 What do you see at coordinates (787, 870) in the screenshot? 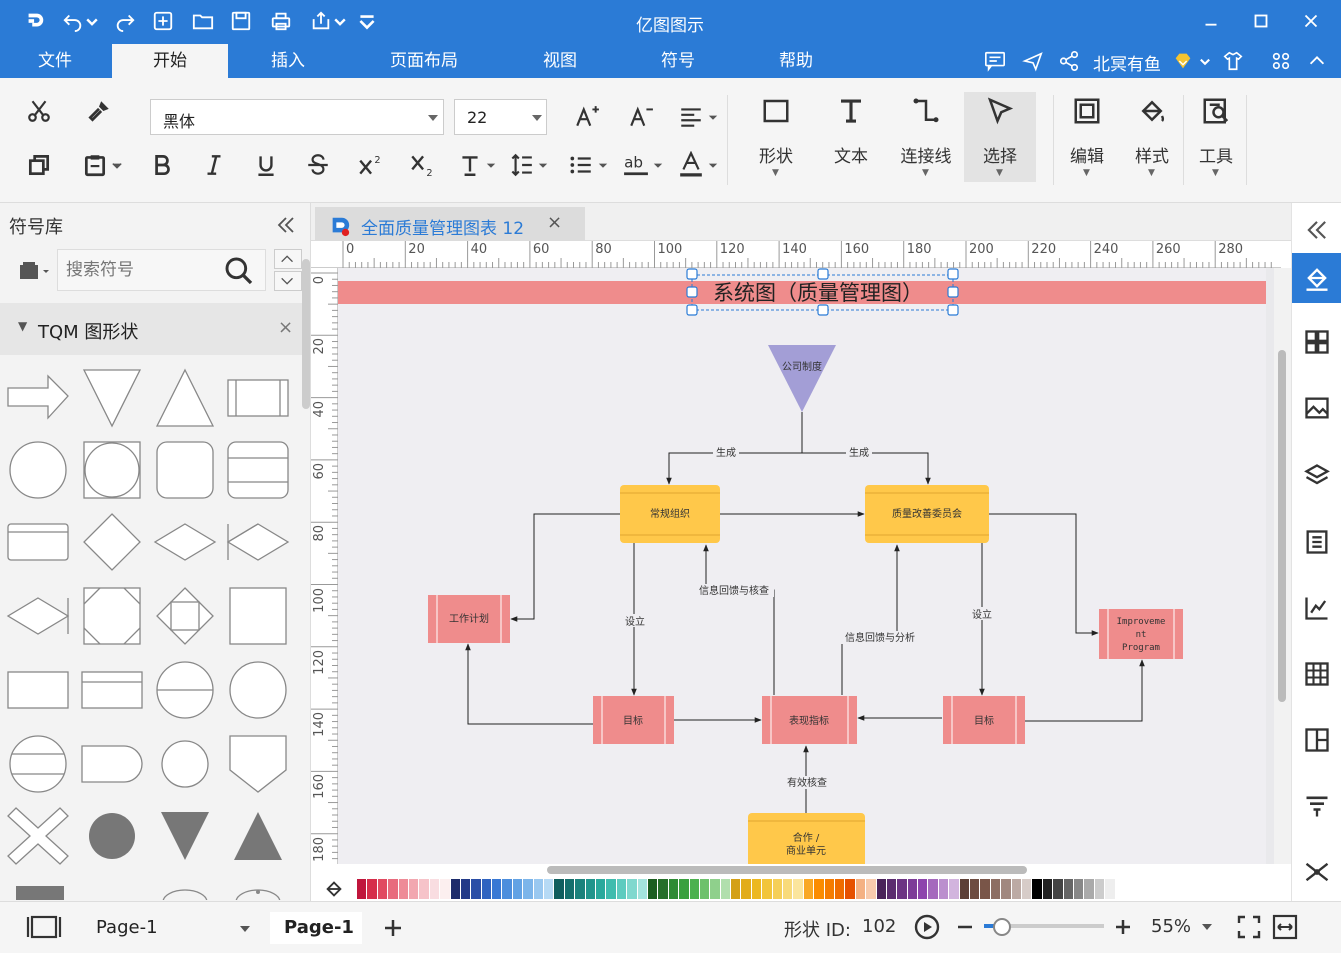
I see `horizontal-scroll-thumb` at bounding box center [787, 870].